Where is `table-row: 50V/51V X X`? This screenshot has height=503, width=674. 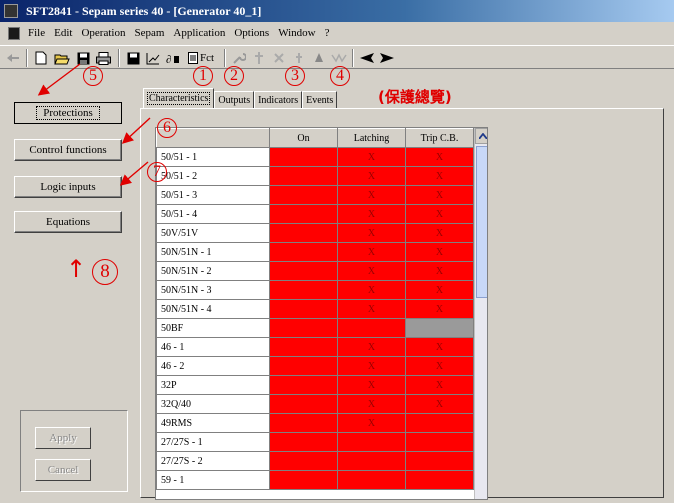
table-row: 50V/51V X X is located at coordinates (315, 233).